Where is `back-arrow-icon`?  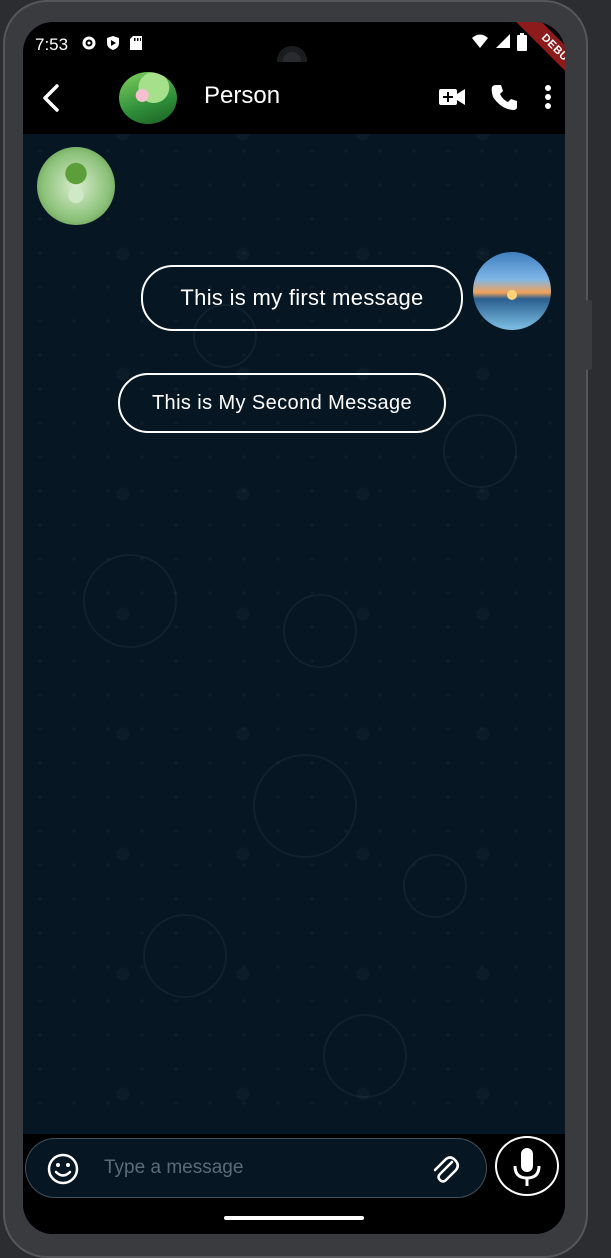
back-arrow-icon is located at coordinates (52, 98).